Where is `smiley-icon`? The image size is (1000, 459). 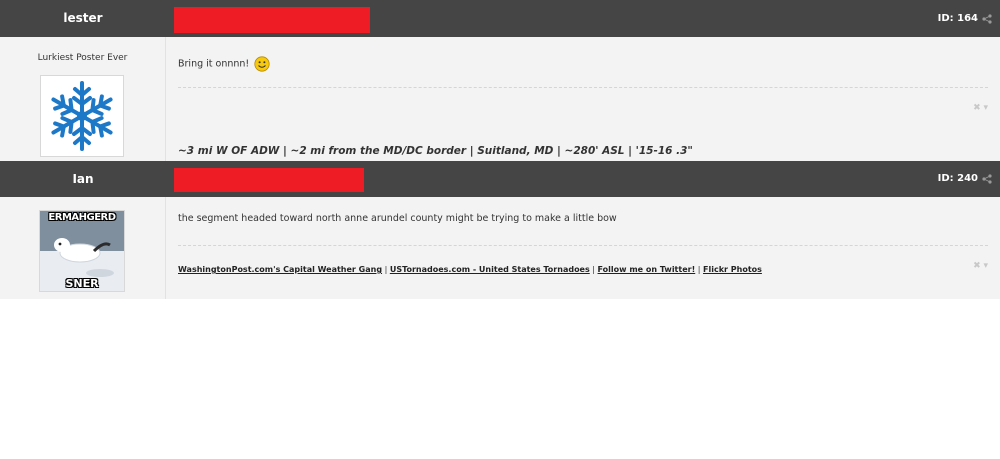
smiley-icon is located at coordinates (262, 64).